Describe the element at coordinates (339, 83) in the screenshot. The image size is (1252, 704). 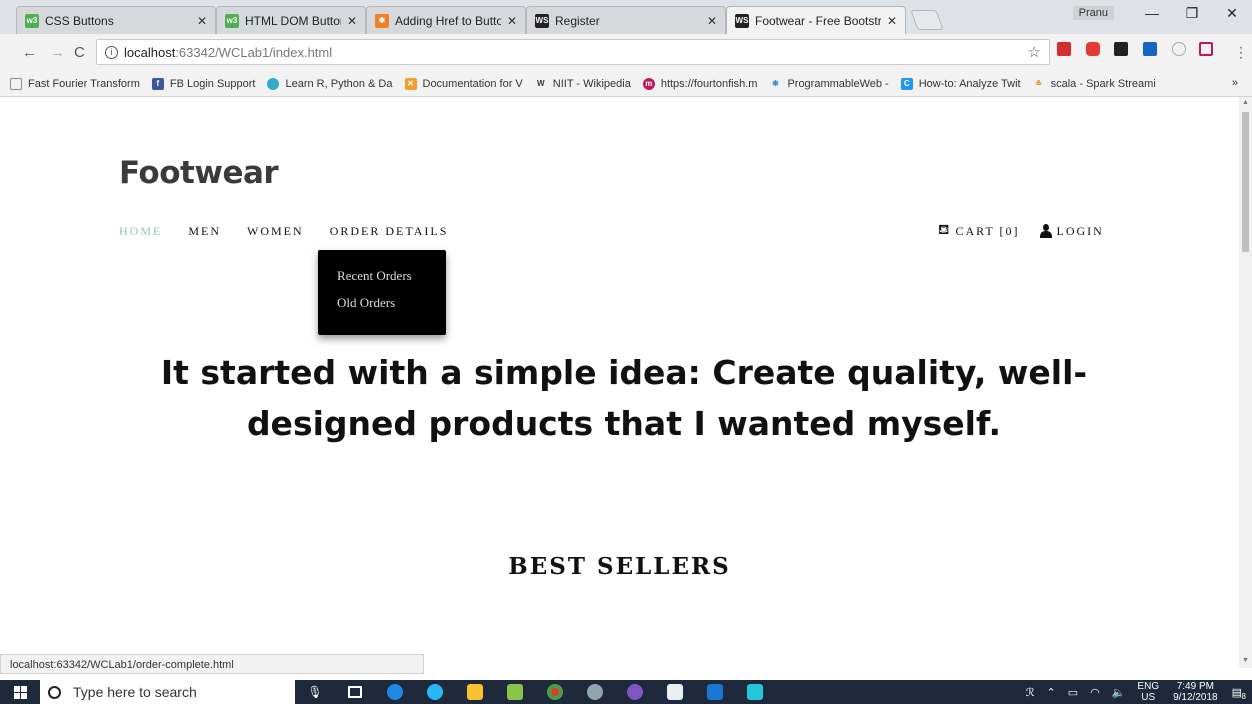
I see `bookmark-label: Learn R, Python & Da` at that location.